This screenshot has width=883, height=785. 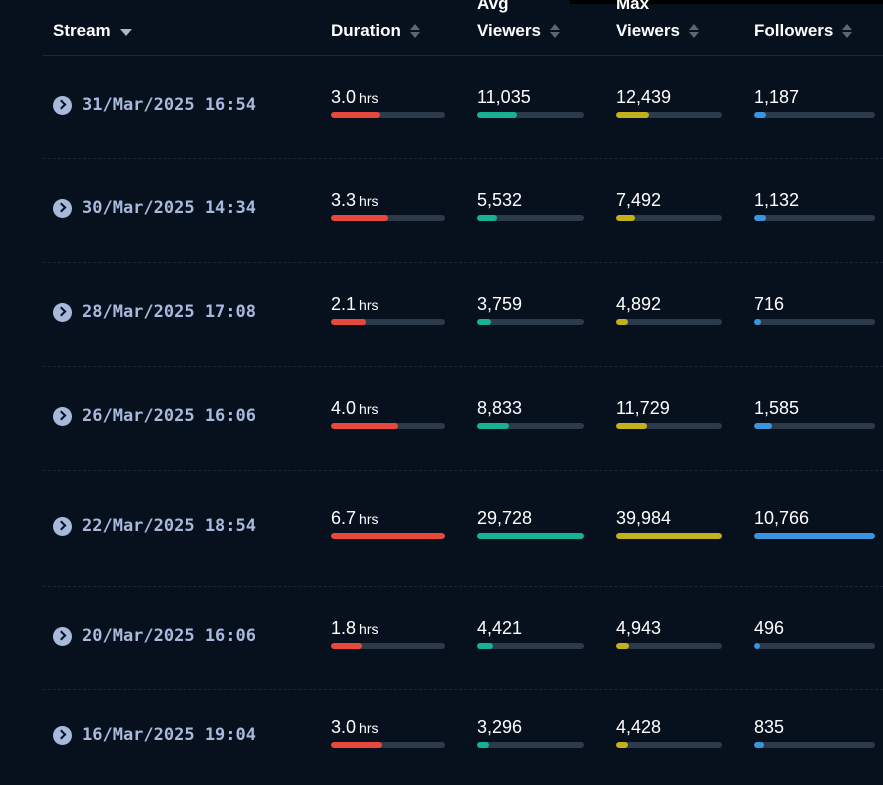 I want to click on duration-cell: 4.0 hrs, so click(x=388, y=413).